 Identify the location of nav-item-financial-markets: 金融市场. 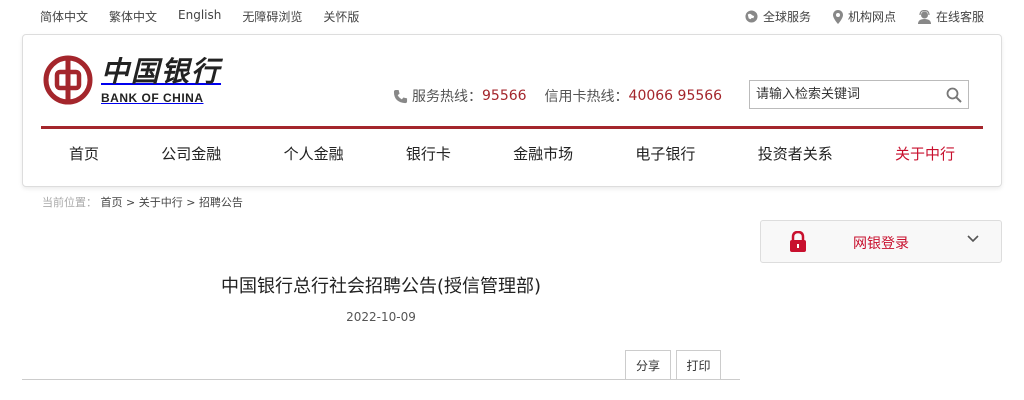
(543, 153).